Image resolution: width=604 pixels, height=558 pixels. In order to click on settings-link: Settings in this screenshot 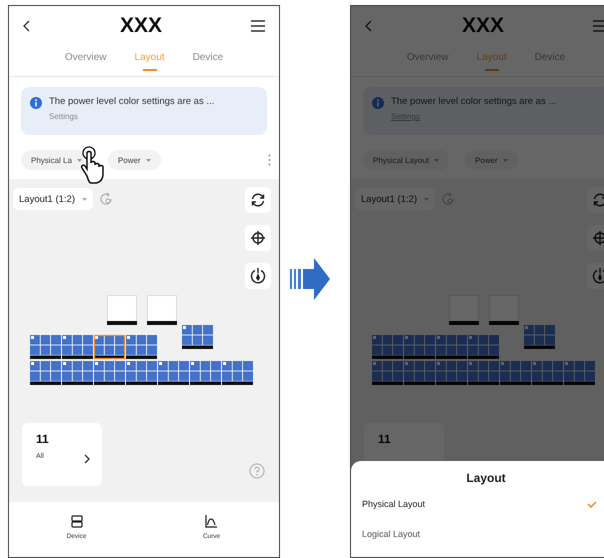, I will do `click(63, 116)`.